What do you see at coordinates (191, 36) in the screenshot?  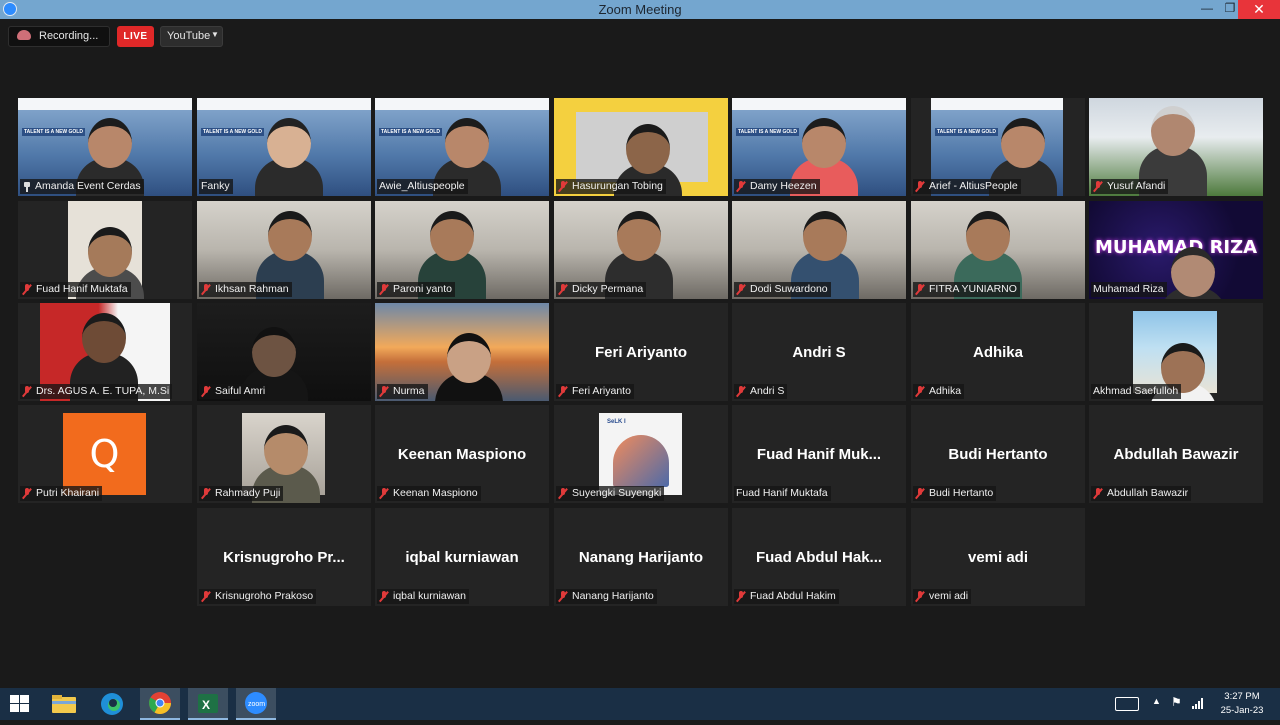 I see `stream-target-dropdown: YouTube ▼` at bounding box center [191, 36].